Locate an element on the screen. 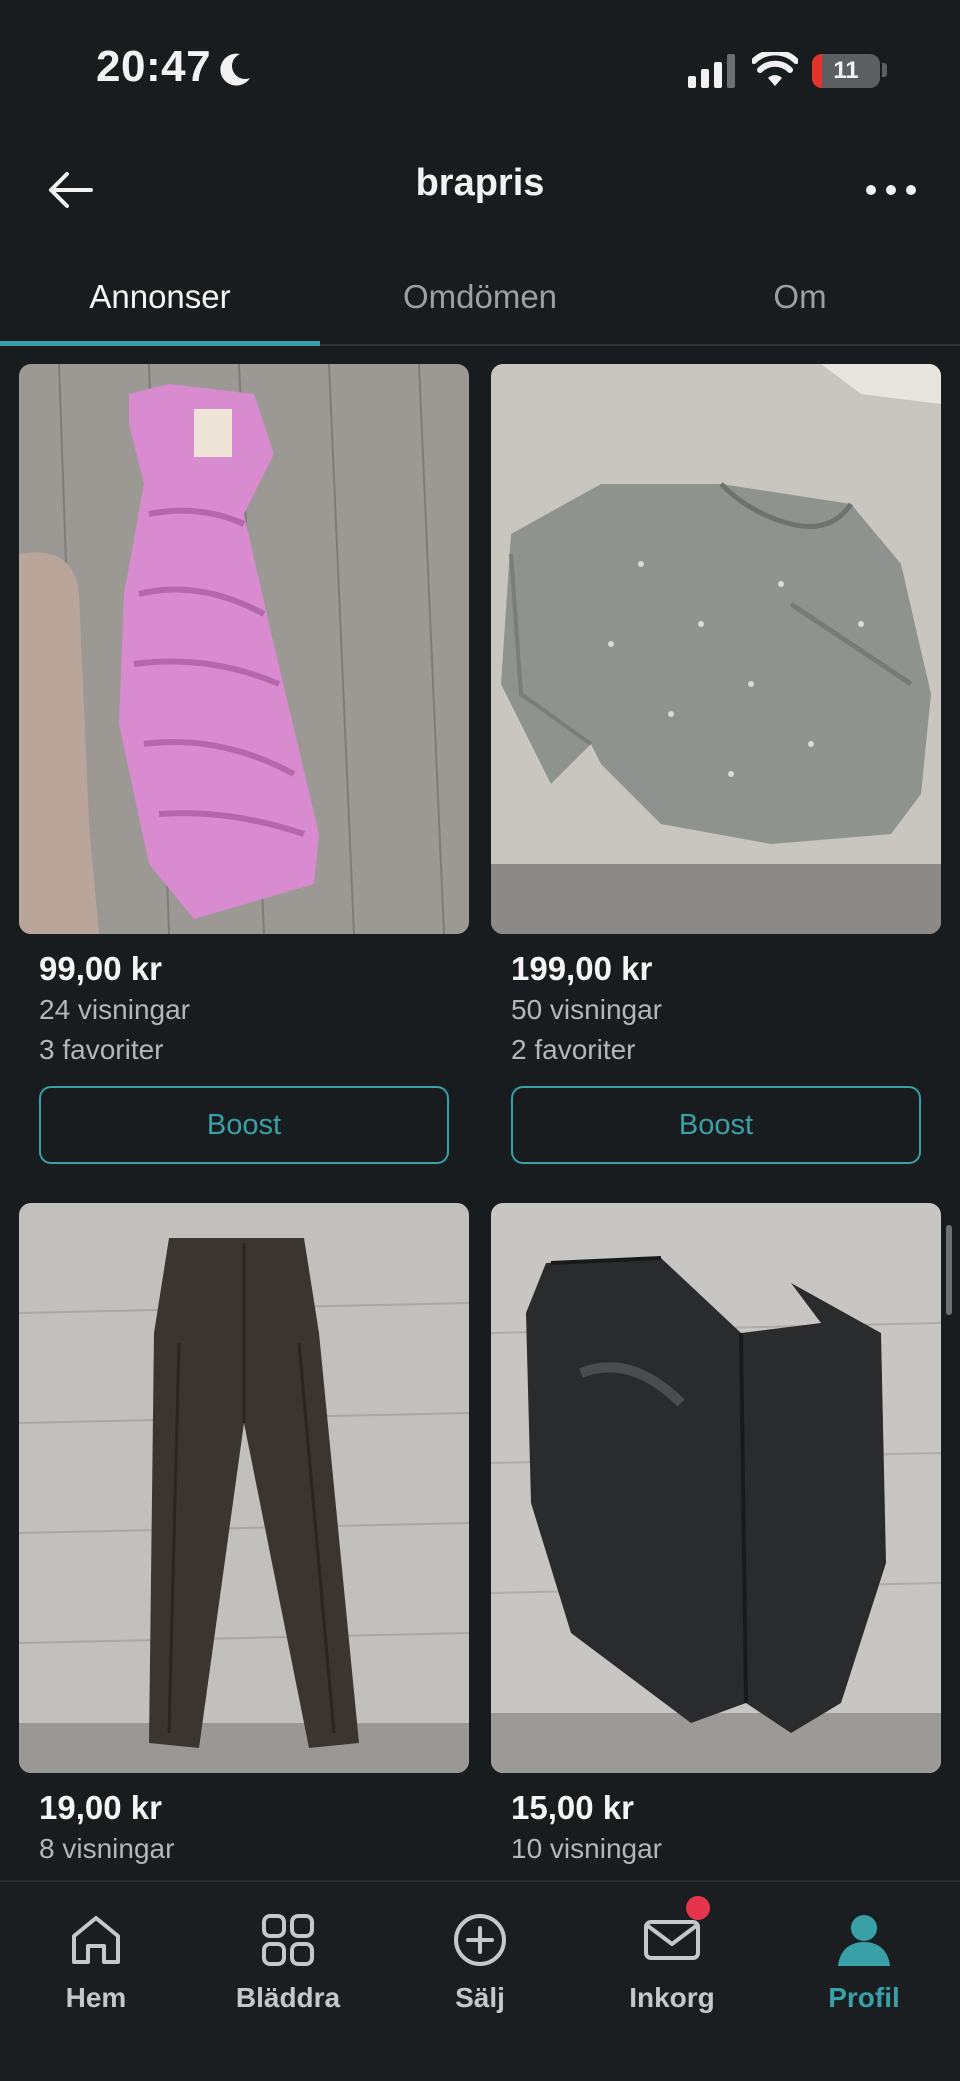 The width and height of the screenshot is (960, 2081). nav-item-inkorg: Inkorg is located at coordinates (672, 1981).